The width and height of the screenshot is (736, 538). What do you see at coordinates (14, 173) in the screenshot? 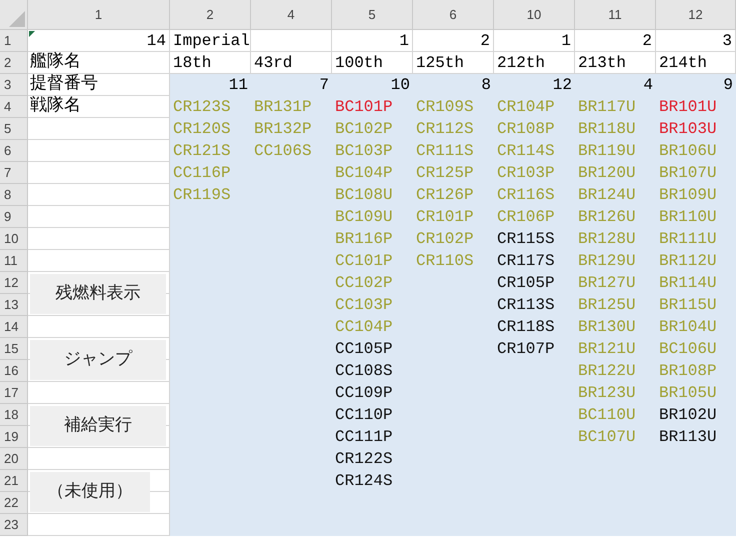
I see `row-header: 7` at bounding box center [14, 173].